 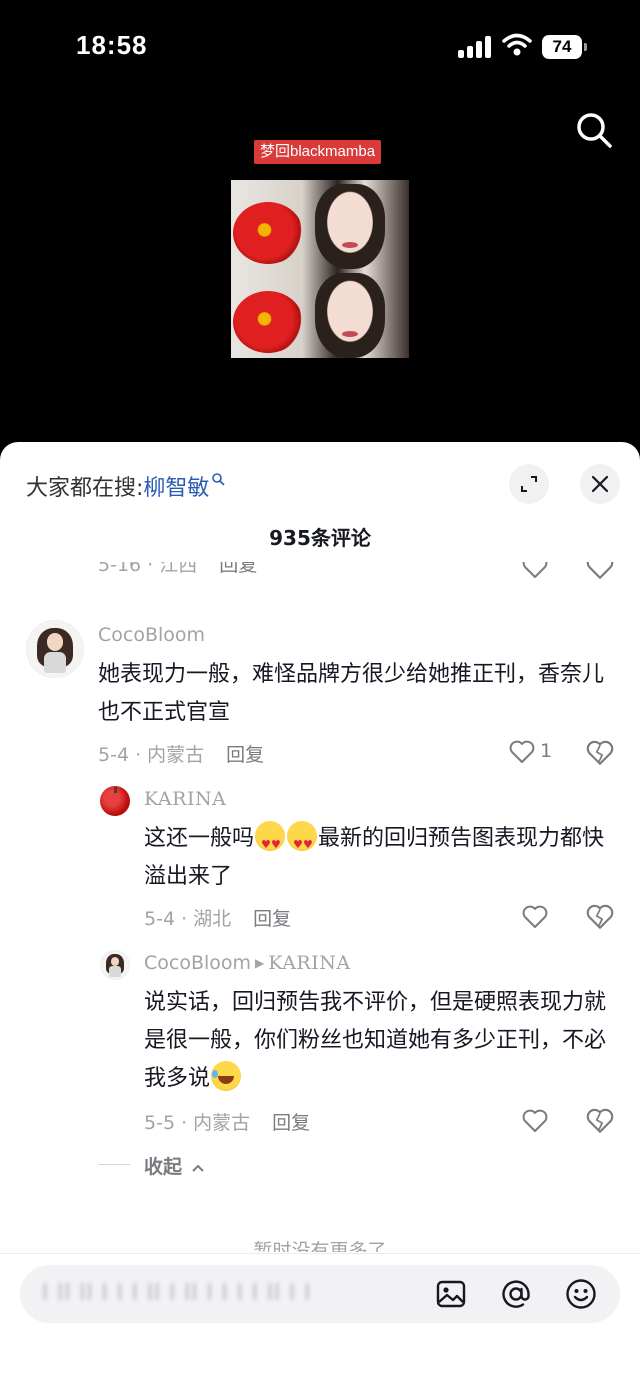 What do you see at coordinates (318, 152) in the screenshot?
I see `video-tag: 梦回blackmamba` at bounding box center [318, 152].